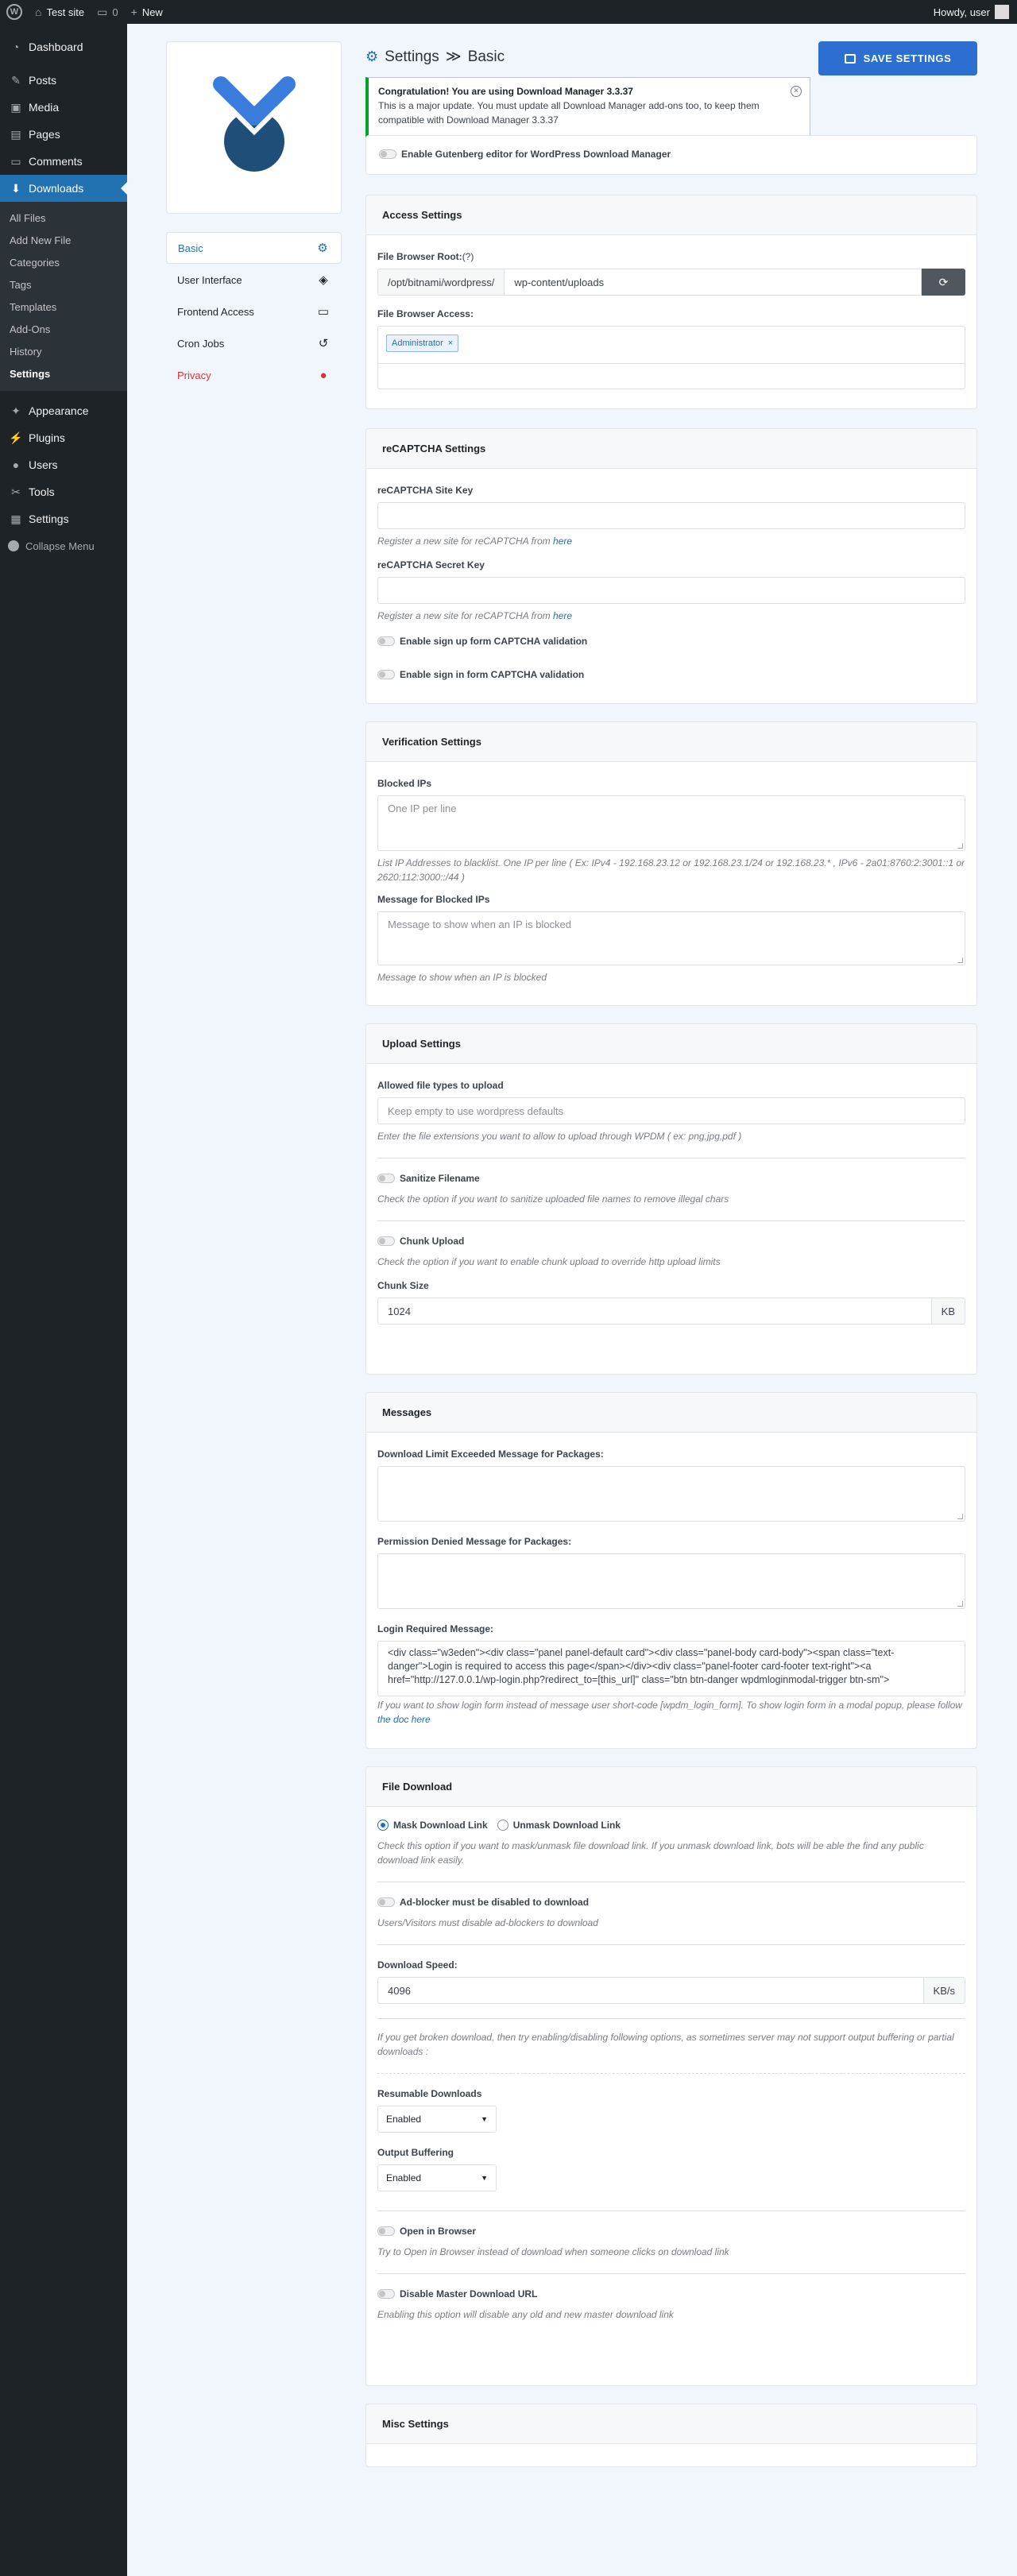 Image resolution: width=1017 pixels, height=2576 pixels. I want to click on resumable-select: Enabled ▼, so click(437, 2119).